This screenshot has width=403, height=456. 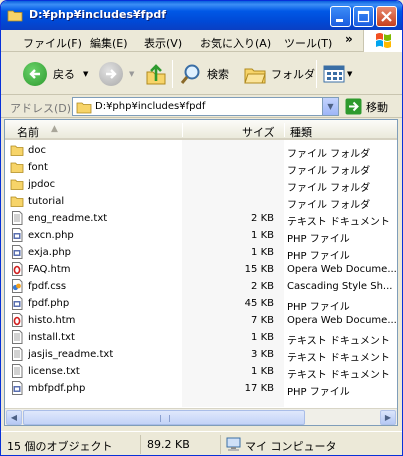 I want to click on search-button: 検索, so click(x=204, y=74).